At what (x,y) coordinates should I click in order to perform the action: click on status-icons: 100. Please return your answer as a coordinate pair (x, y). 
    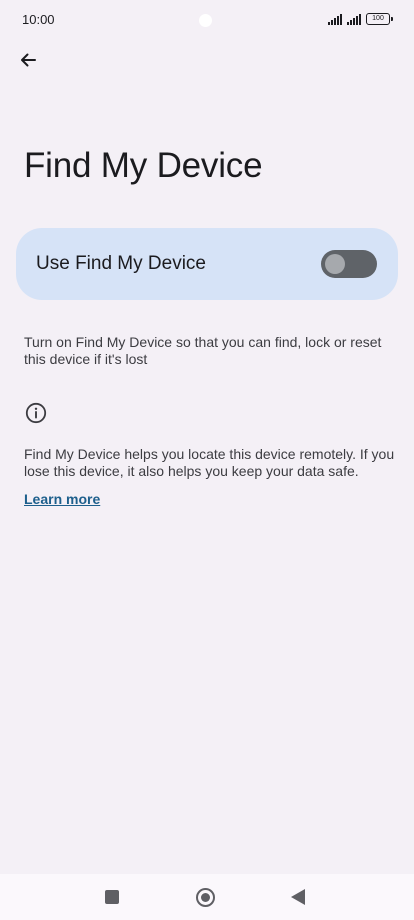
    Looking at the image, I should click on (360, 19).